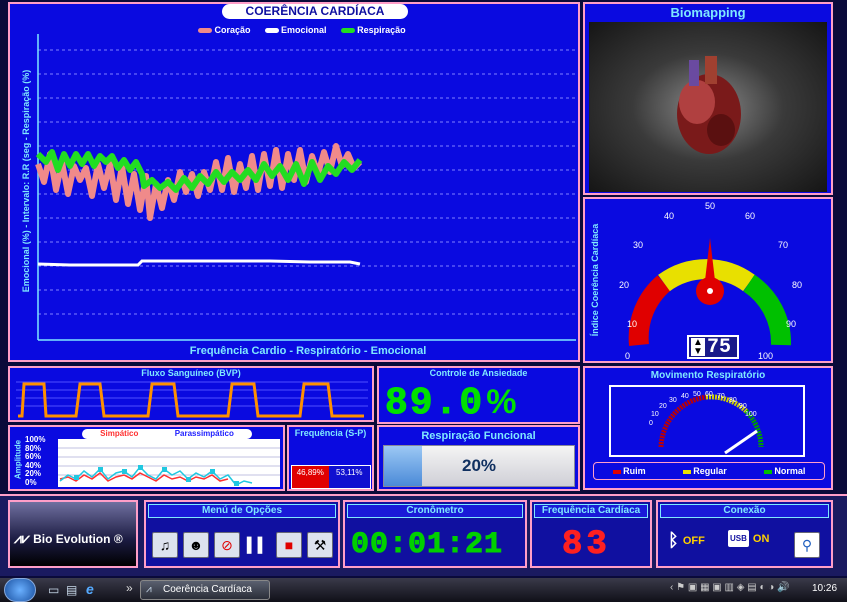 This screenshot has width=847, height=602. I want to click on browser-icon: e, so click(90, 589).